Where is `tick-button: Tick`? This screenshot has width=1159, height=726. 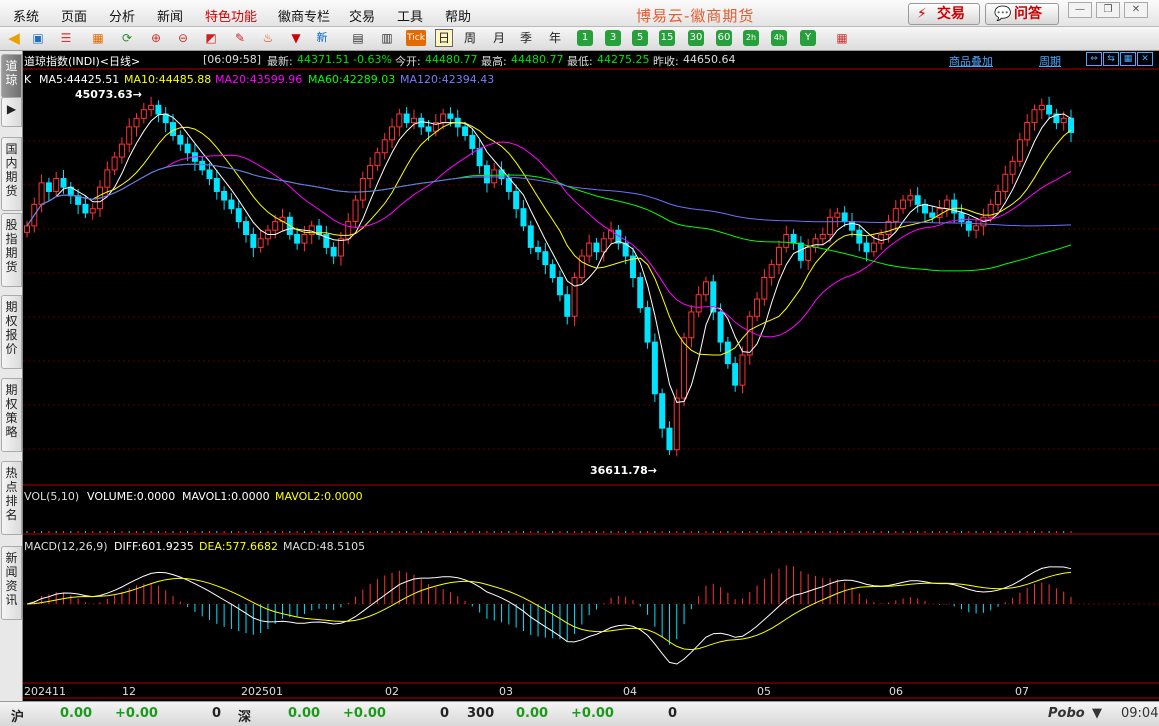
tick-button: Tick is located at coordinates (416, 38).